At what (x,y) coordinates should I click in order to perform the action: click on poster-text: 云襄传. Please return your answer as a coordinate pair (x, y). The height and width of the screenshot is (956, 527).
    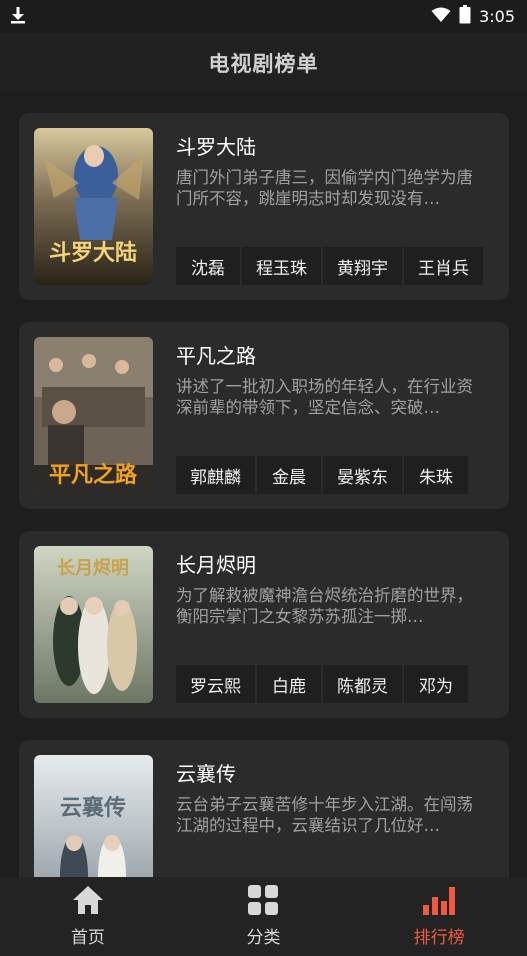
    Looking at the image, I should click on (93, 808).